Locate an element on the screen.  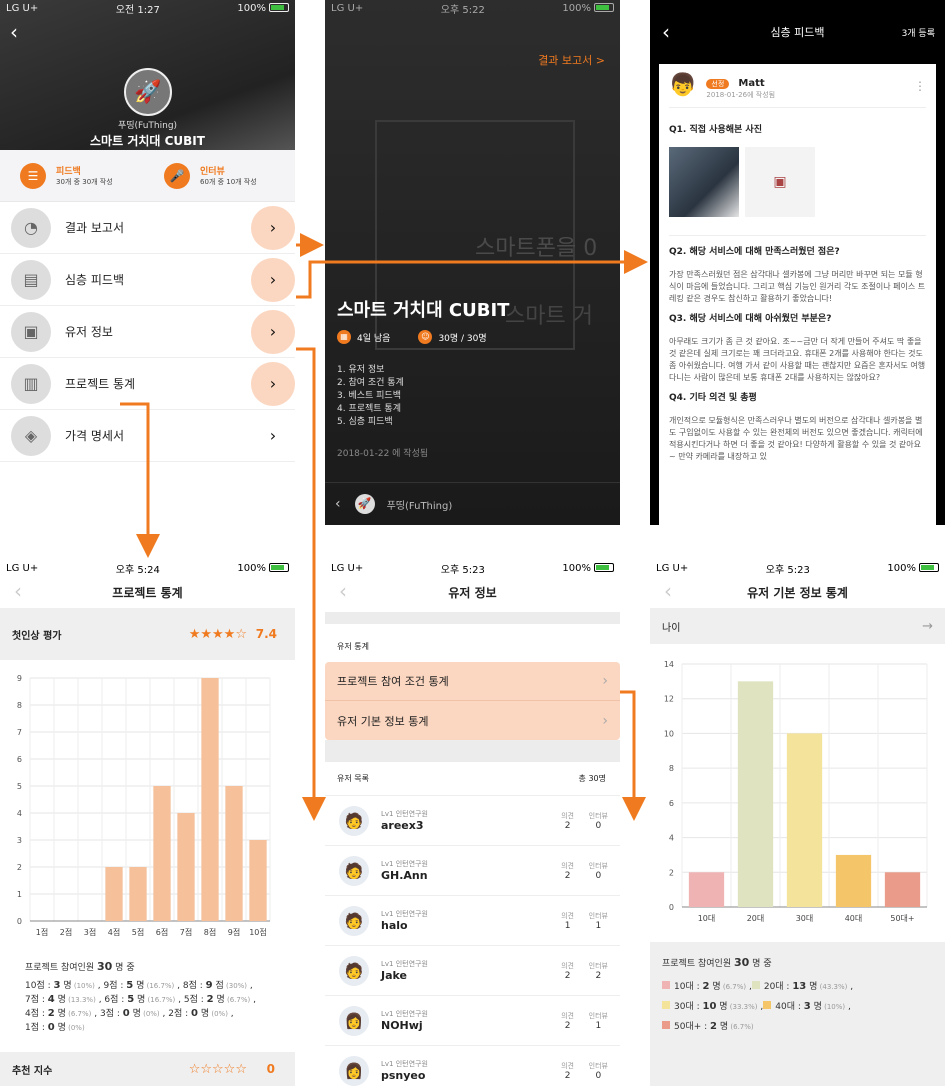
background-text: 스마트폰을 0 is located at coordinates (536, 248).